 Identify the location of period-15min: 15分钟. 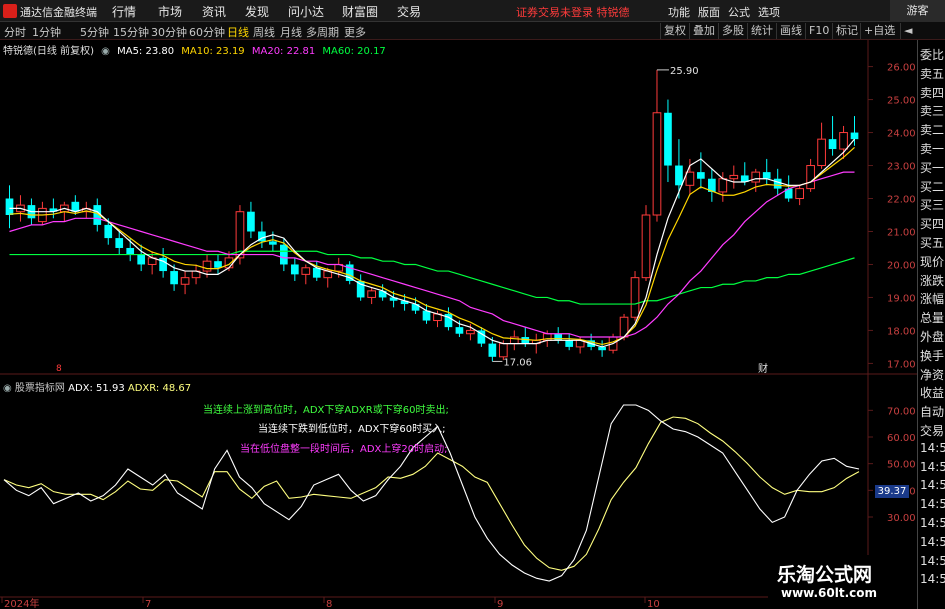
(131, 32).